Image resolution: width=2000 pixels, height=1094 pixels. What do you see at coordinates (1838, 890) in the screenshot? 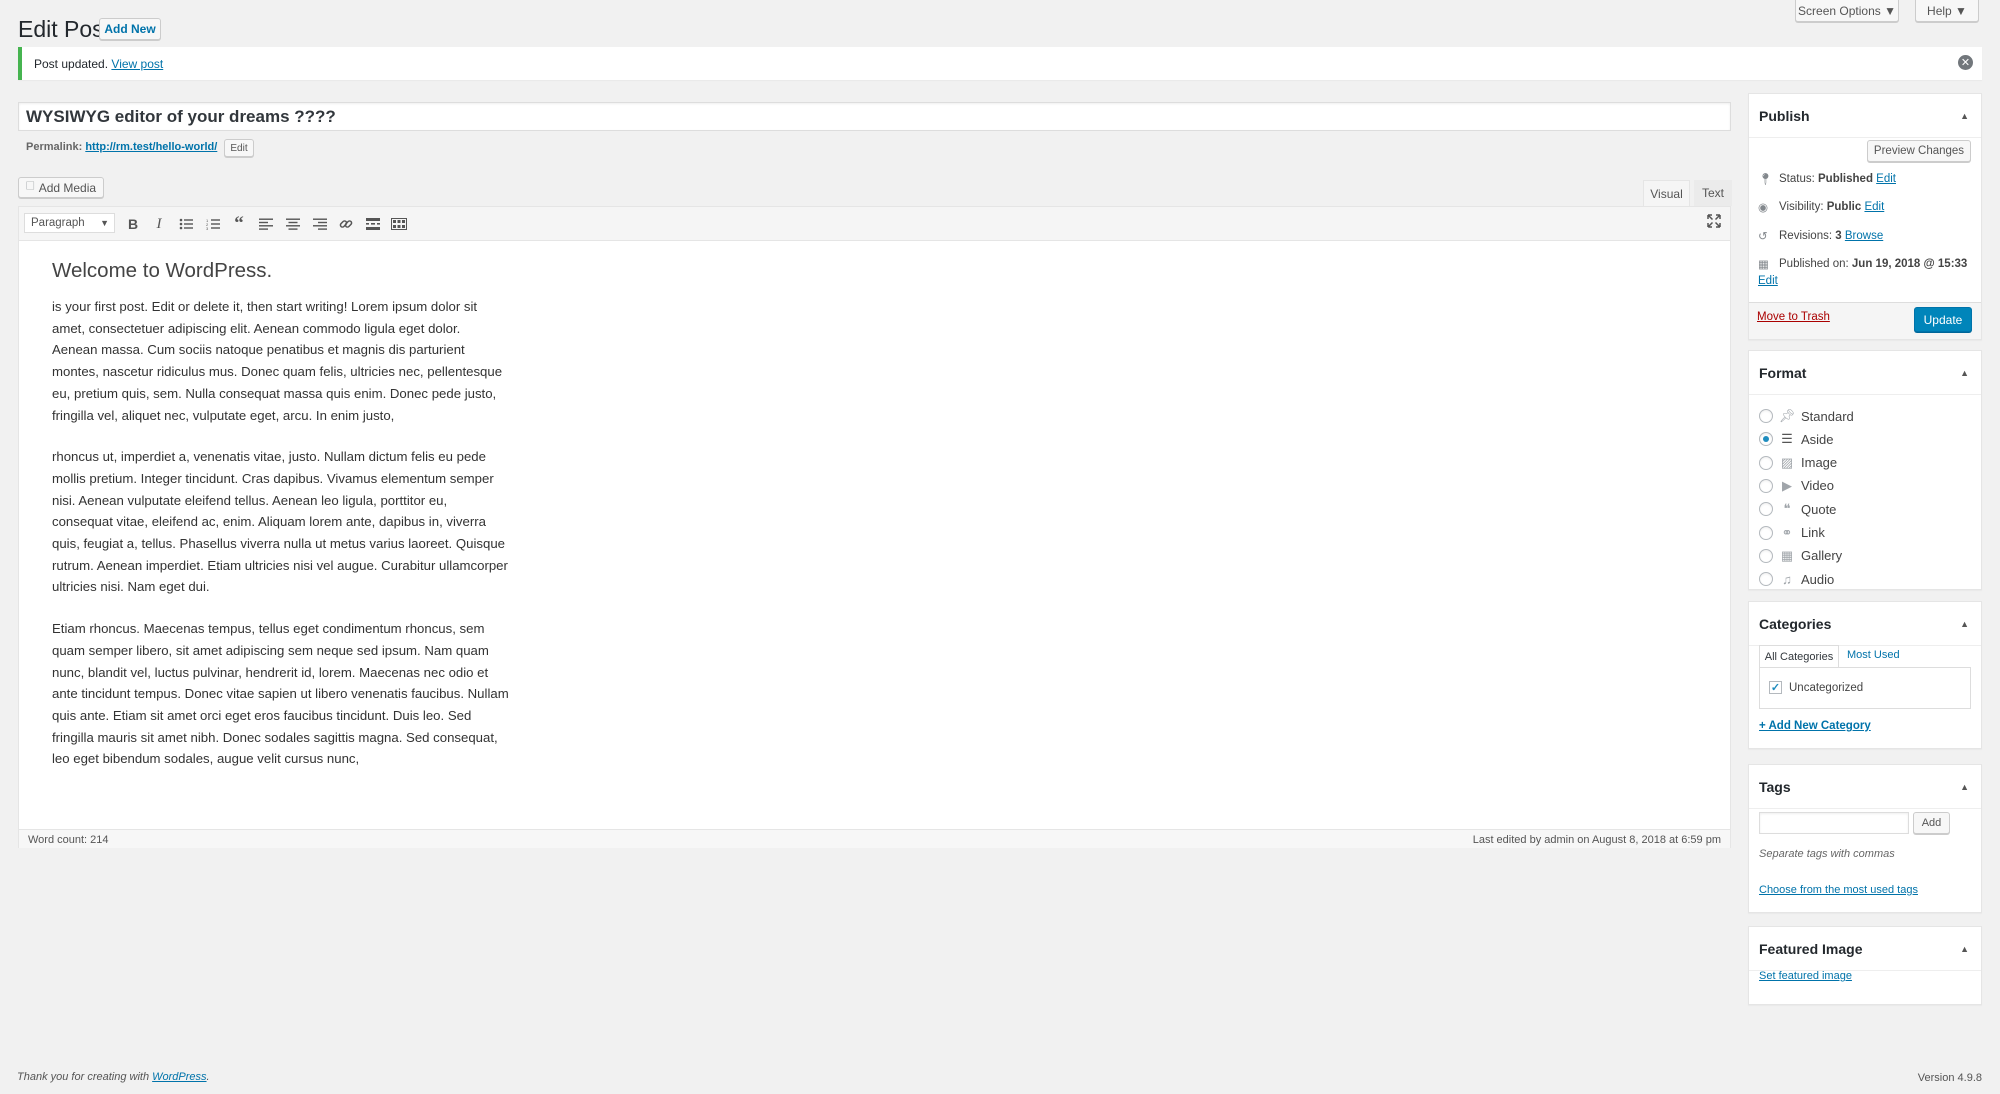
I see `choose-most-used-tags-link: Choose from the most used tags` at bounding box center [1838, 890].